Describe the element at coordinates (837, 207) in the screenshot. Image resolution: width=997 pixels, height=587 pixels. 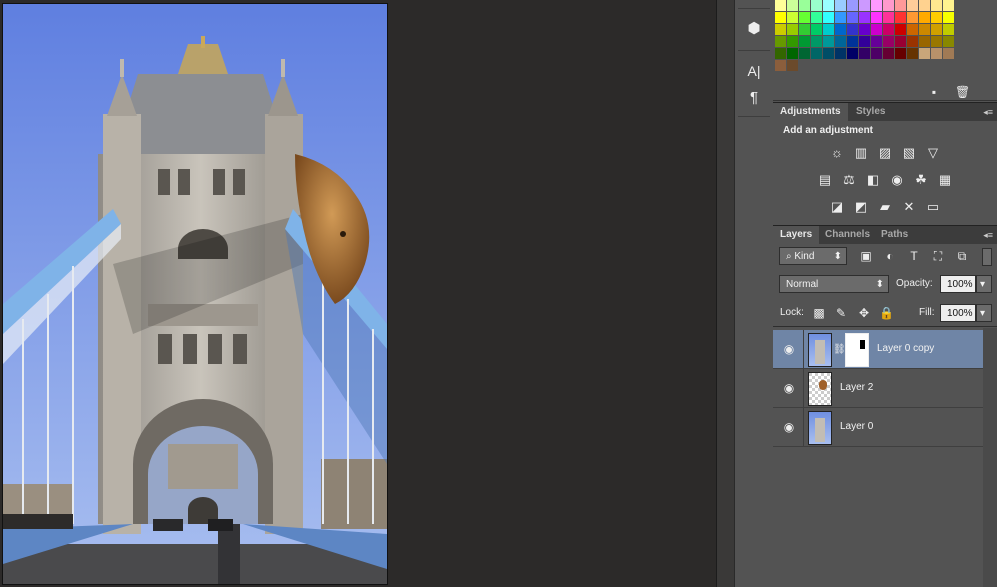
I see `invert-icon: ◪` at that location.